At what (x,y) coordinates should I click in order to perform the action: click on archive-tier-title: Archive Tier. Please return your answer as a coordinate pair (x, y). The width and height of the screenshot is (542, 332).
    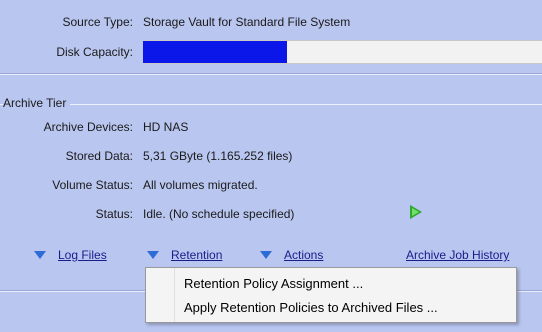
    Looking at the image, I should click on (37, 103).